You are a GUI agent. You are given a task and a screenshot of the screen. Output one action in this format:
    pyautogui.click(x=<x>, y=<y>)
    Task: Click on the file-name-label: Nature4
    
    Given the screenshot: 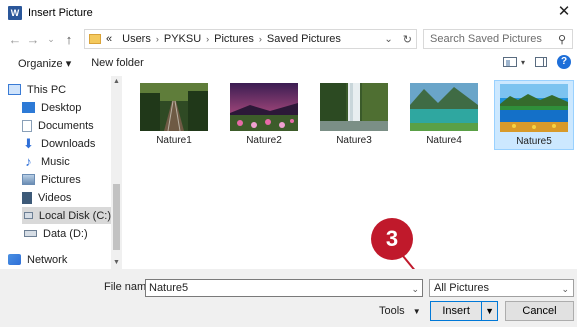 What is the action you would take?
    pyautogui.click(x=444, y=140)
    